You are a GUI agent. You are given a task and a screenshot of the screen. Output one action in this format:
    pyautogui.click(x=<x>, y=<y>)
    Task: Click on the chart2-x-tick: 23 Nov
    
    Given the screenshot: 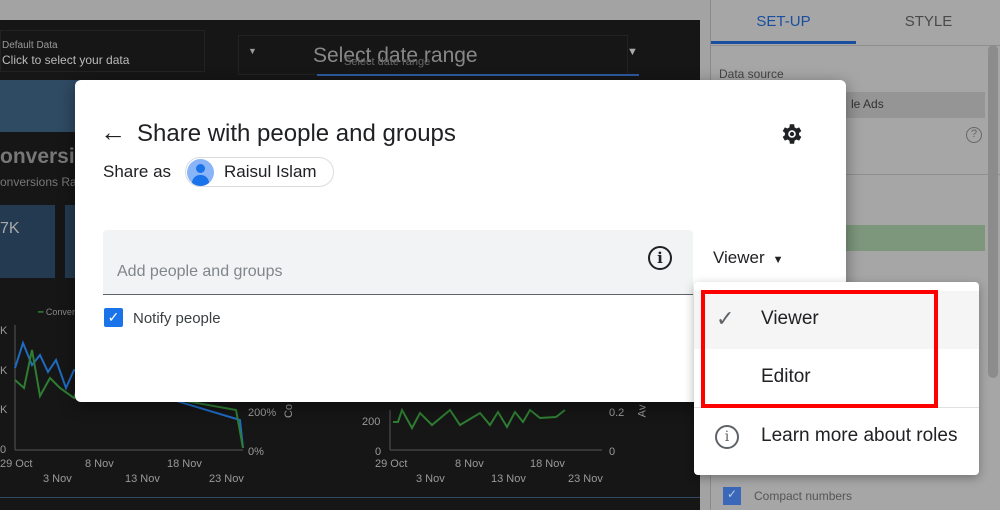 What is the action you would take?
    pyautogui.click(x=585, y=479)
    